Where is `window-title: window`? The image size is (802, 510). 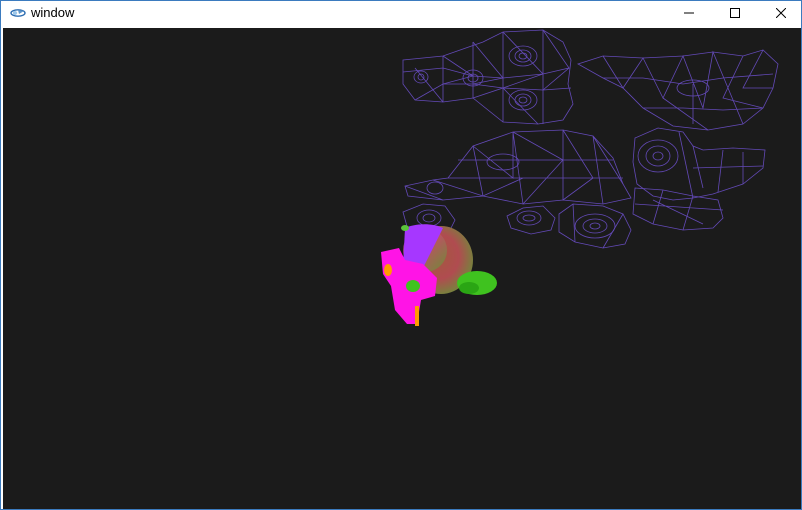 window-title: window is located at coordinates (53, 12).